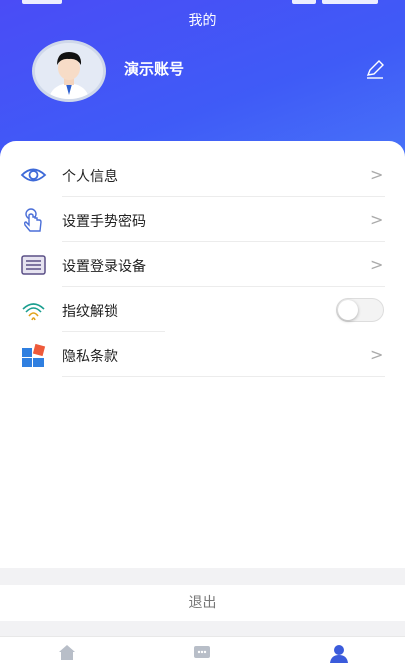  I want to click on toggle-knob, so click(348, 310).